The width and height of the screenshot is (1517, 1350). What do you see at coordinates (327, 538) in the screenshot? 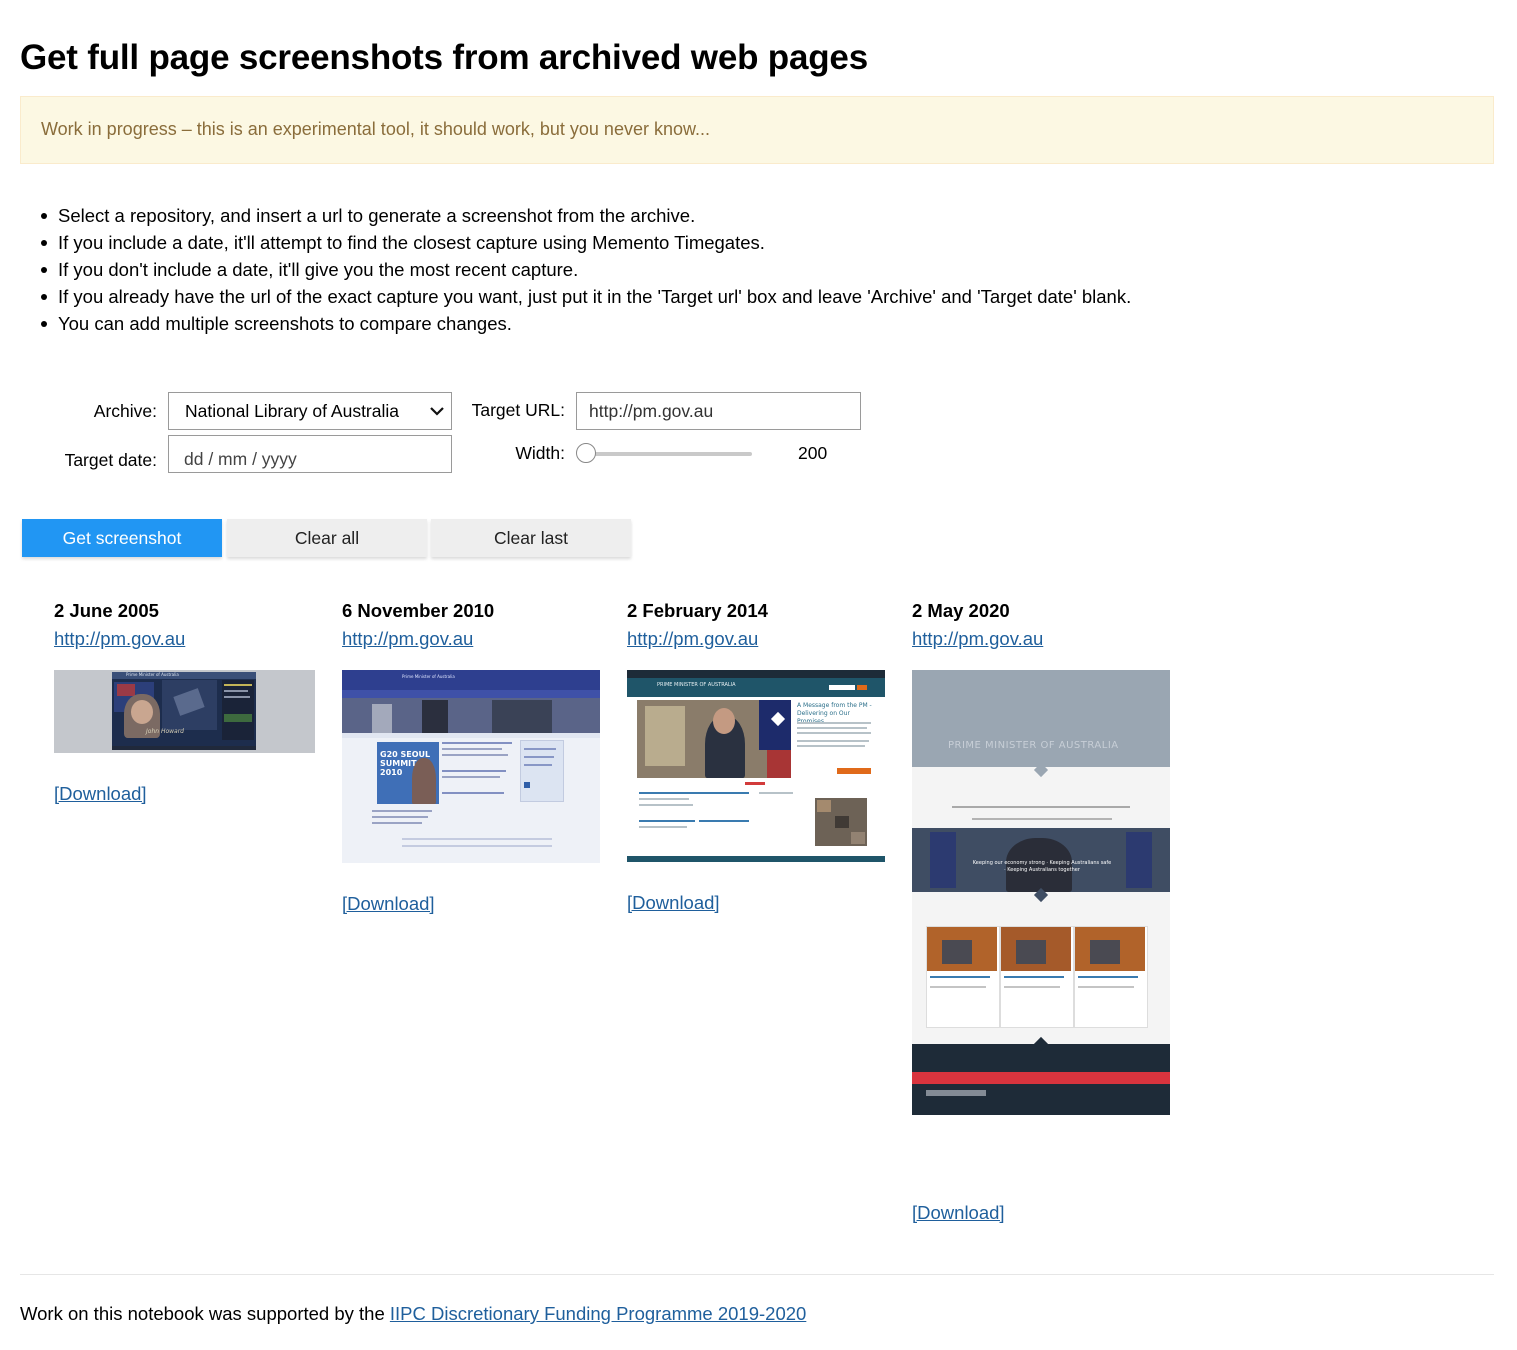
I see `clear-all-button: Clear all` at bounding box center [327, 538].